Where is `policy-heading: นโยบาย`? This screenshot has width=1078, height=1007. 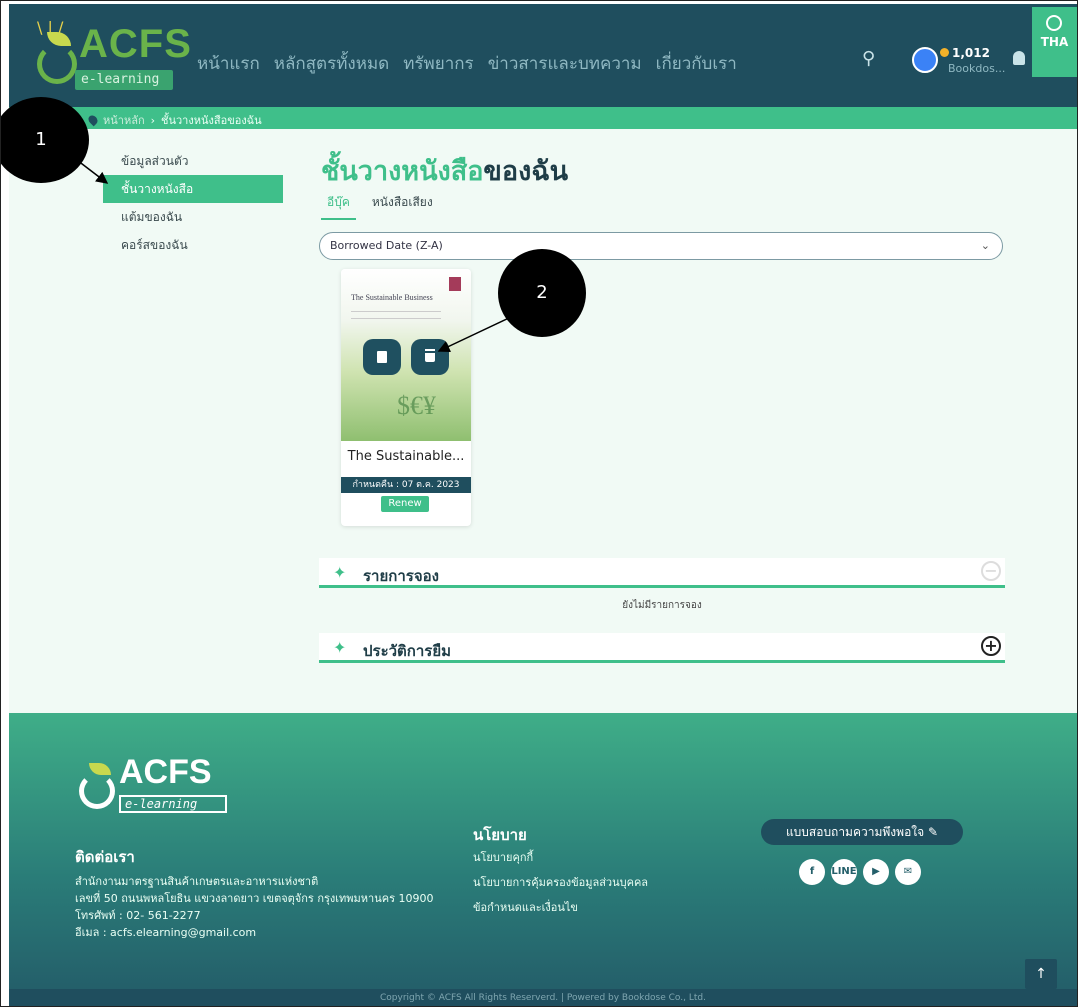 policy-heading: นโยบาย is located at coordinates (500, 835).